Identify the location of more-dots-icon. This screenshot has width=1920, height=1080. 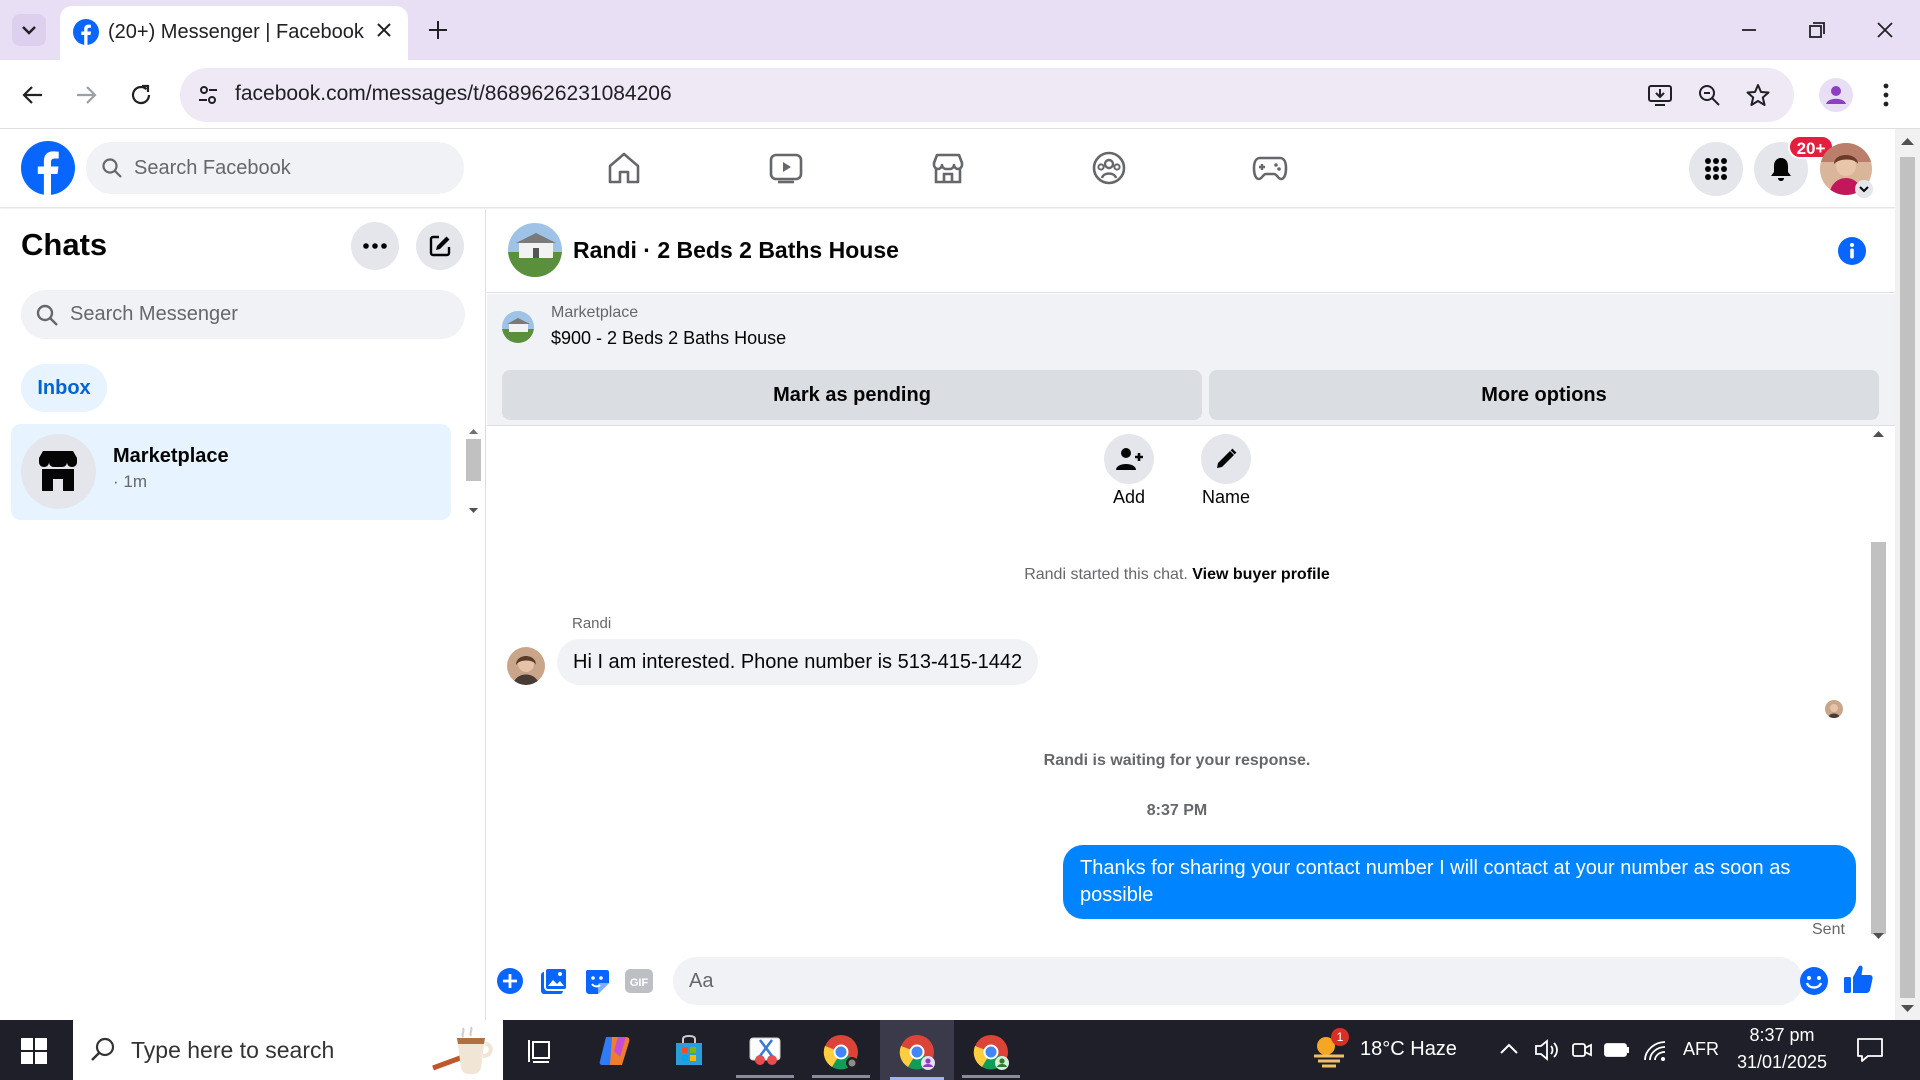
(375, 246).